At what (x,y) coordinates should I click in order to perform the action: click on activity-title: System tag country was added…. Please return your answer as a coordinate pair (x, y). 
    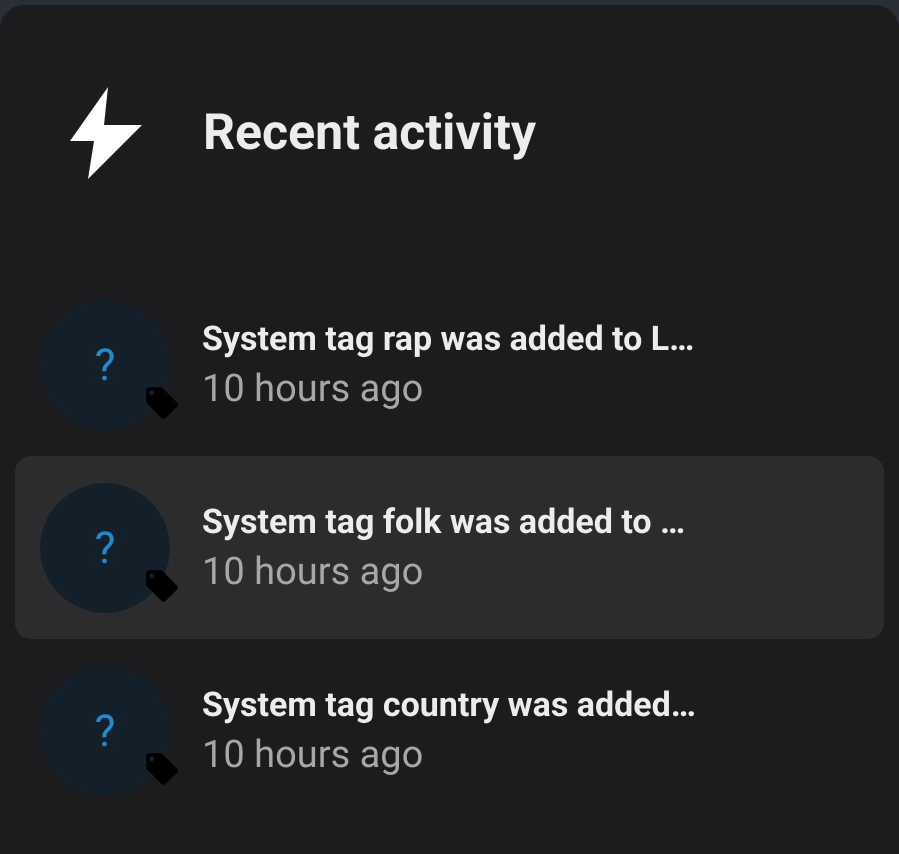
    Looking at the image, I should click on (449, 705).